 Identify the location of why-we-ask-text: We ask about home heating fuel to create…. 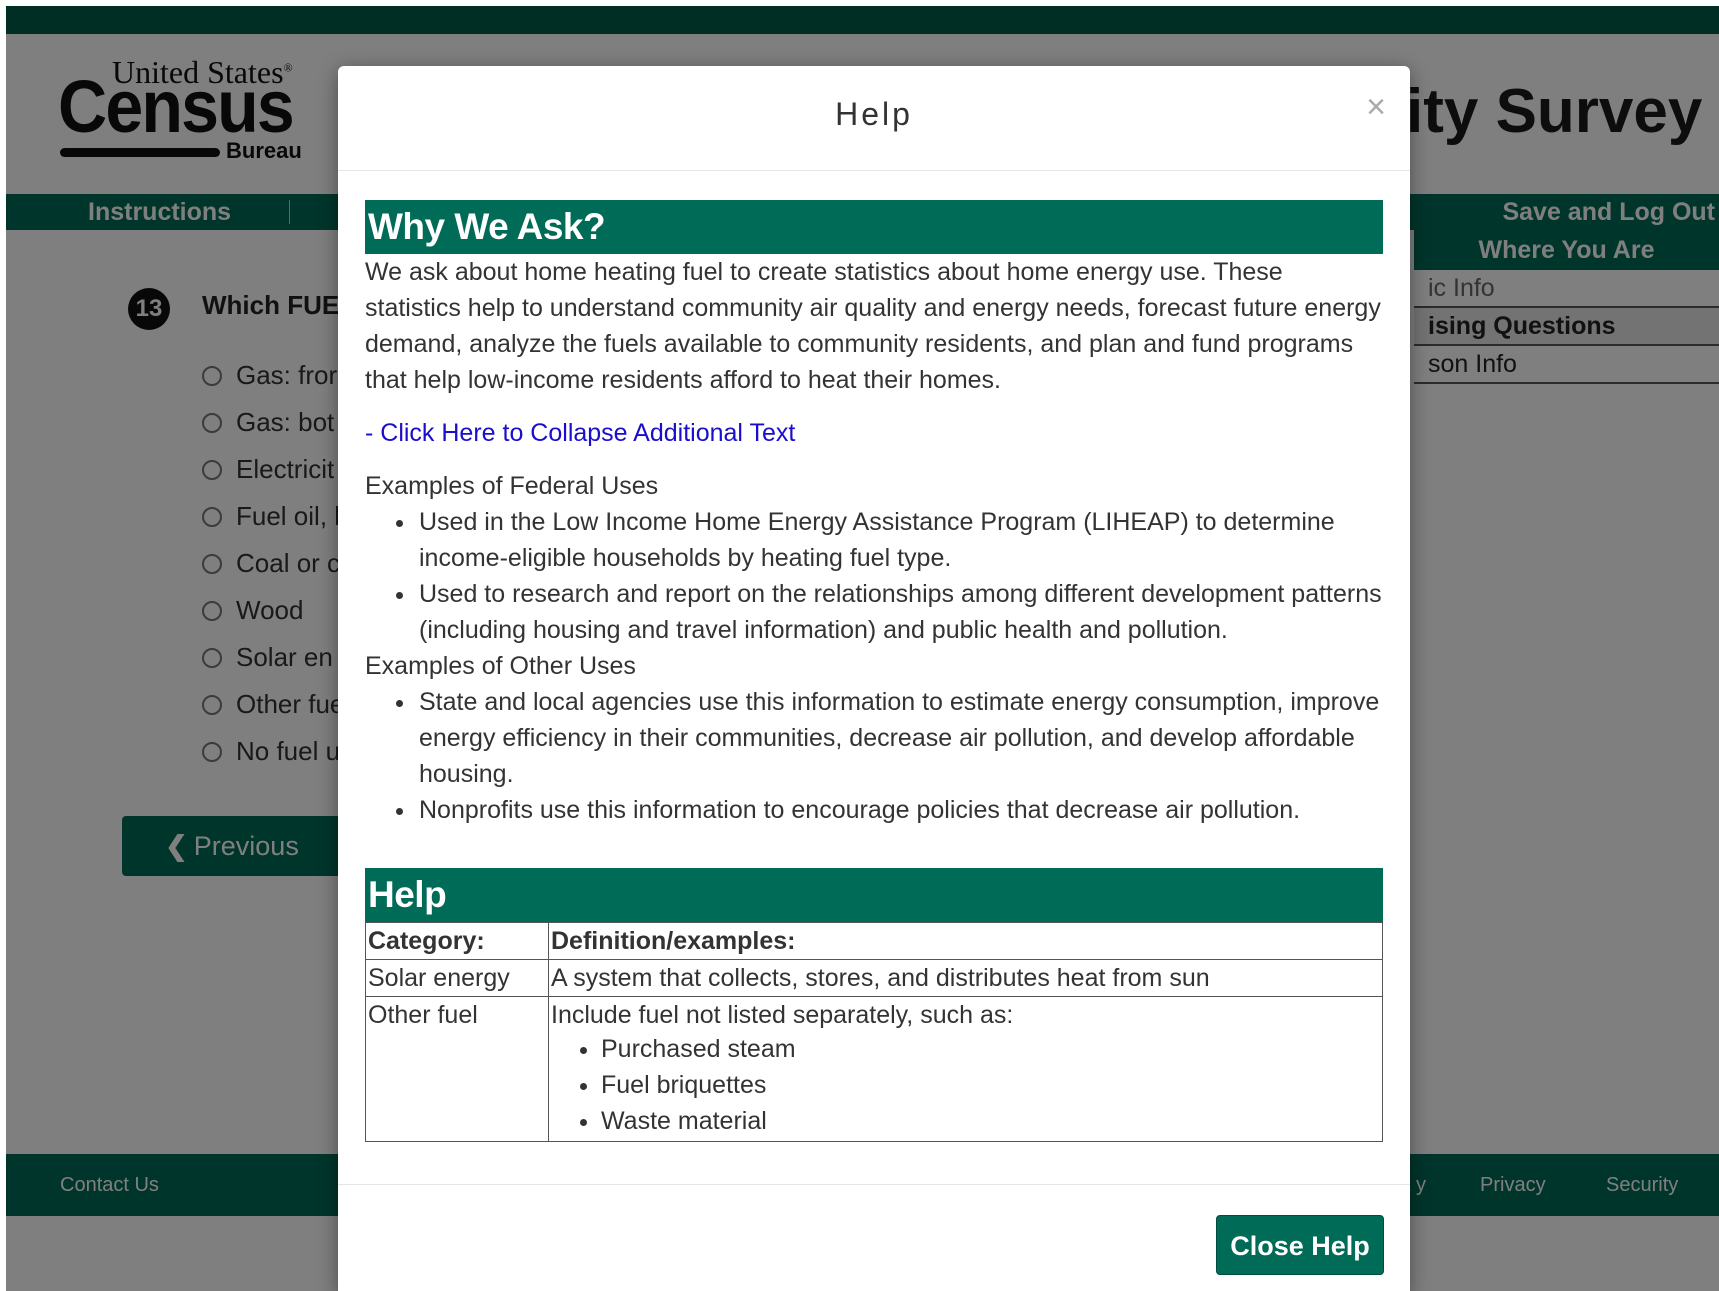
(873, 326).